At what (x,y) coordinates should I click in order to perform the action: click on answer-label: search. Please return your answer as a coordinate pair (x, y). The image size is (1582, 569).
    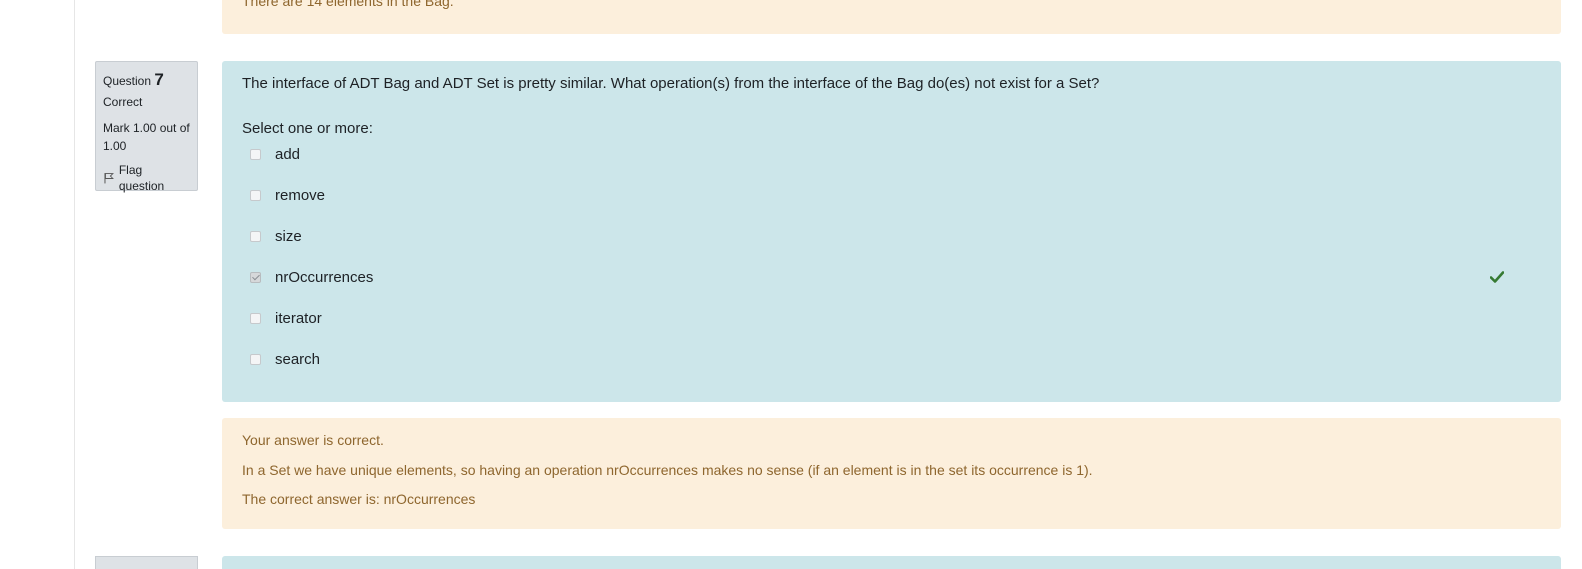
    Looking at the image, I should click on (298, 359).